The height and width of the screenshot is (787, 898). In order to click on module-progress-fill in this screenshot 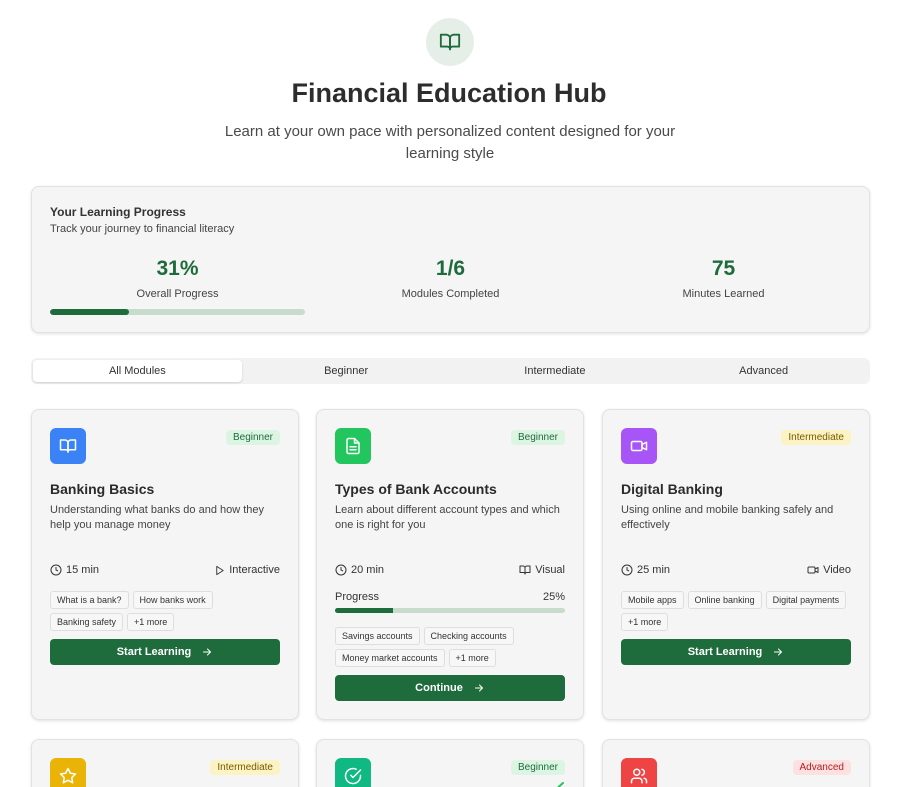, I will do `click(364, 610)`.